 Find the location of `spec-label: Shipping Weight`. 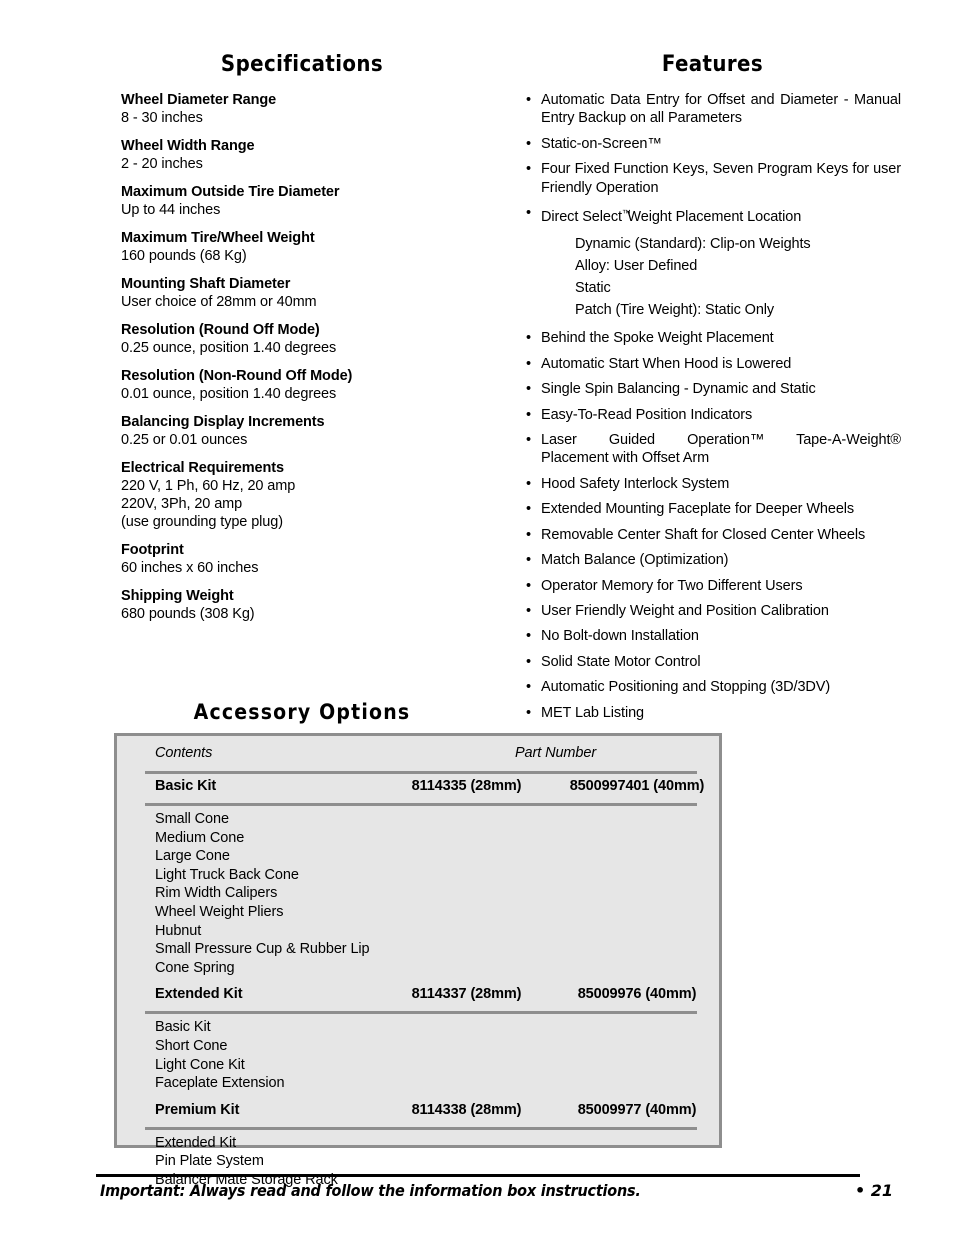

spec-label: Shipping Weight is located at coordinates (177, 596).